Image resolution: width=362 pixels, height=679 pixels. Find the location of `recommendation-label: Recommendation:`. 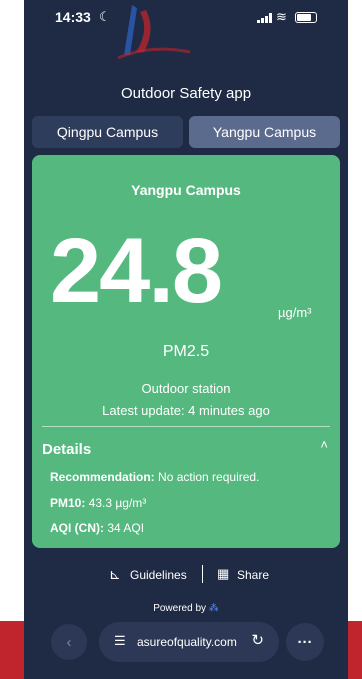

recommendation-label: Recommendation: is located at coordinates (102, 477).